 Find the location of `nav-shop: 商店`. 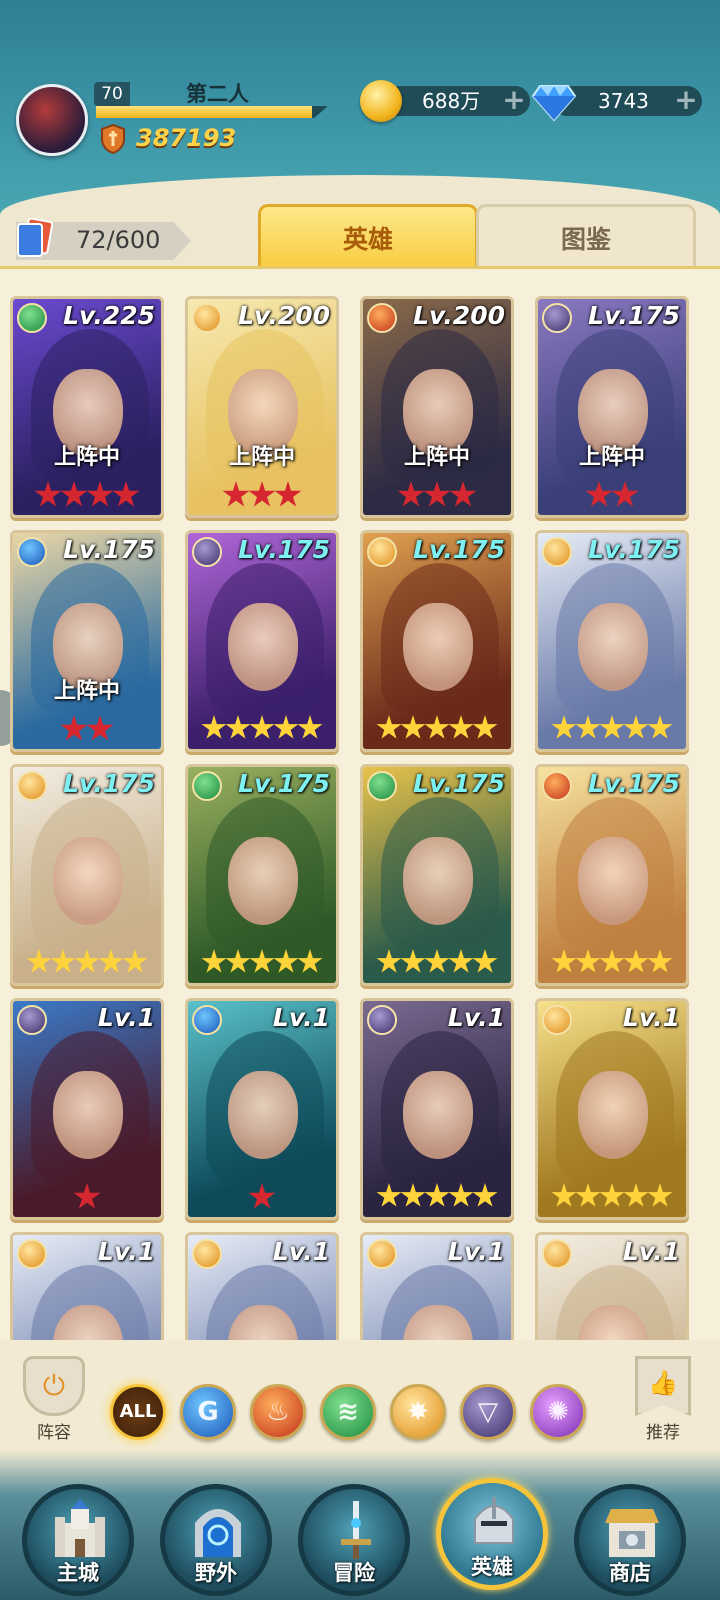

nav-shop: 商店 is located at coordinates (630, 1540).